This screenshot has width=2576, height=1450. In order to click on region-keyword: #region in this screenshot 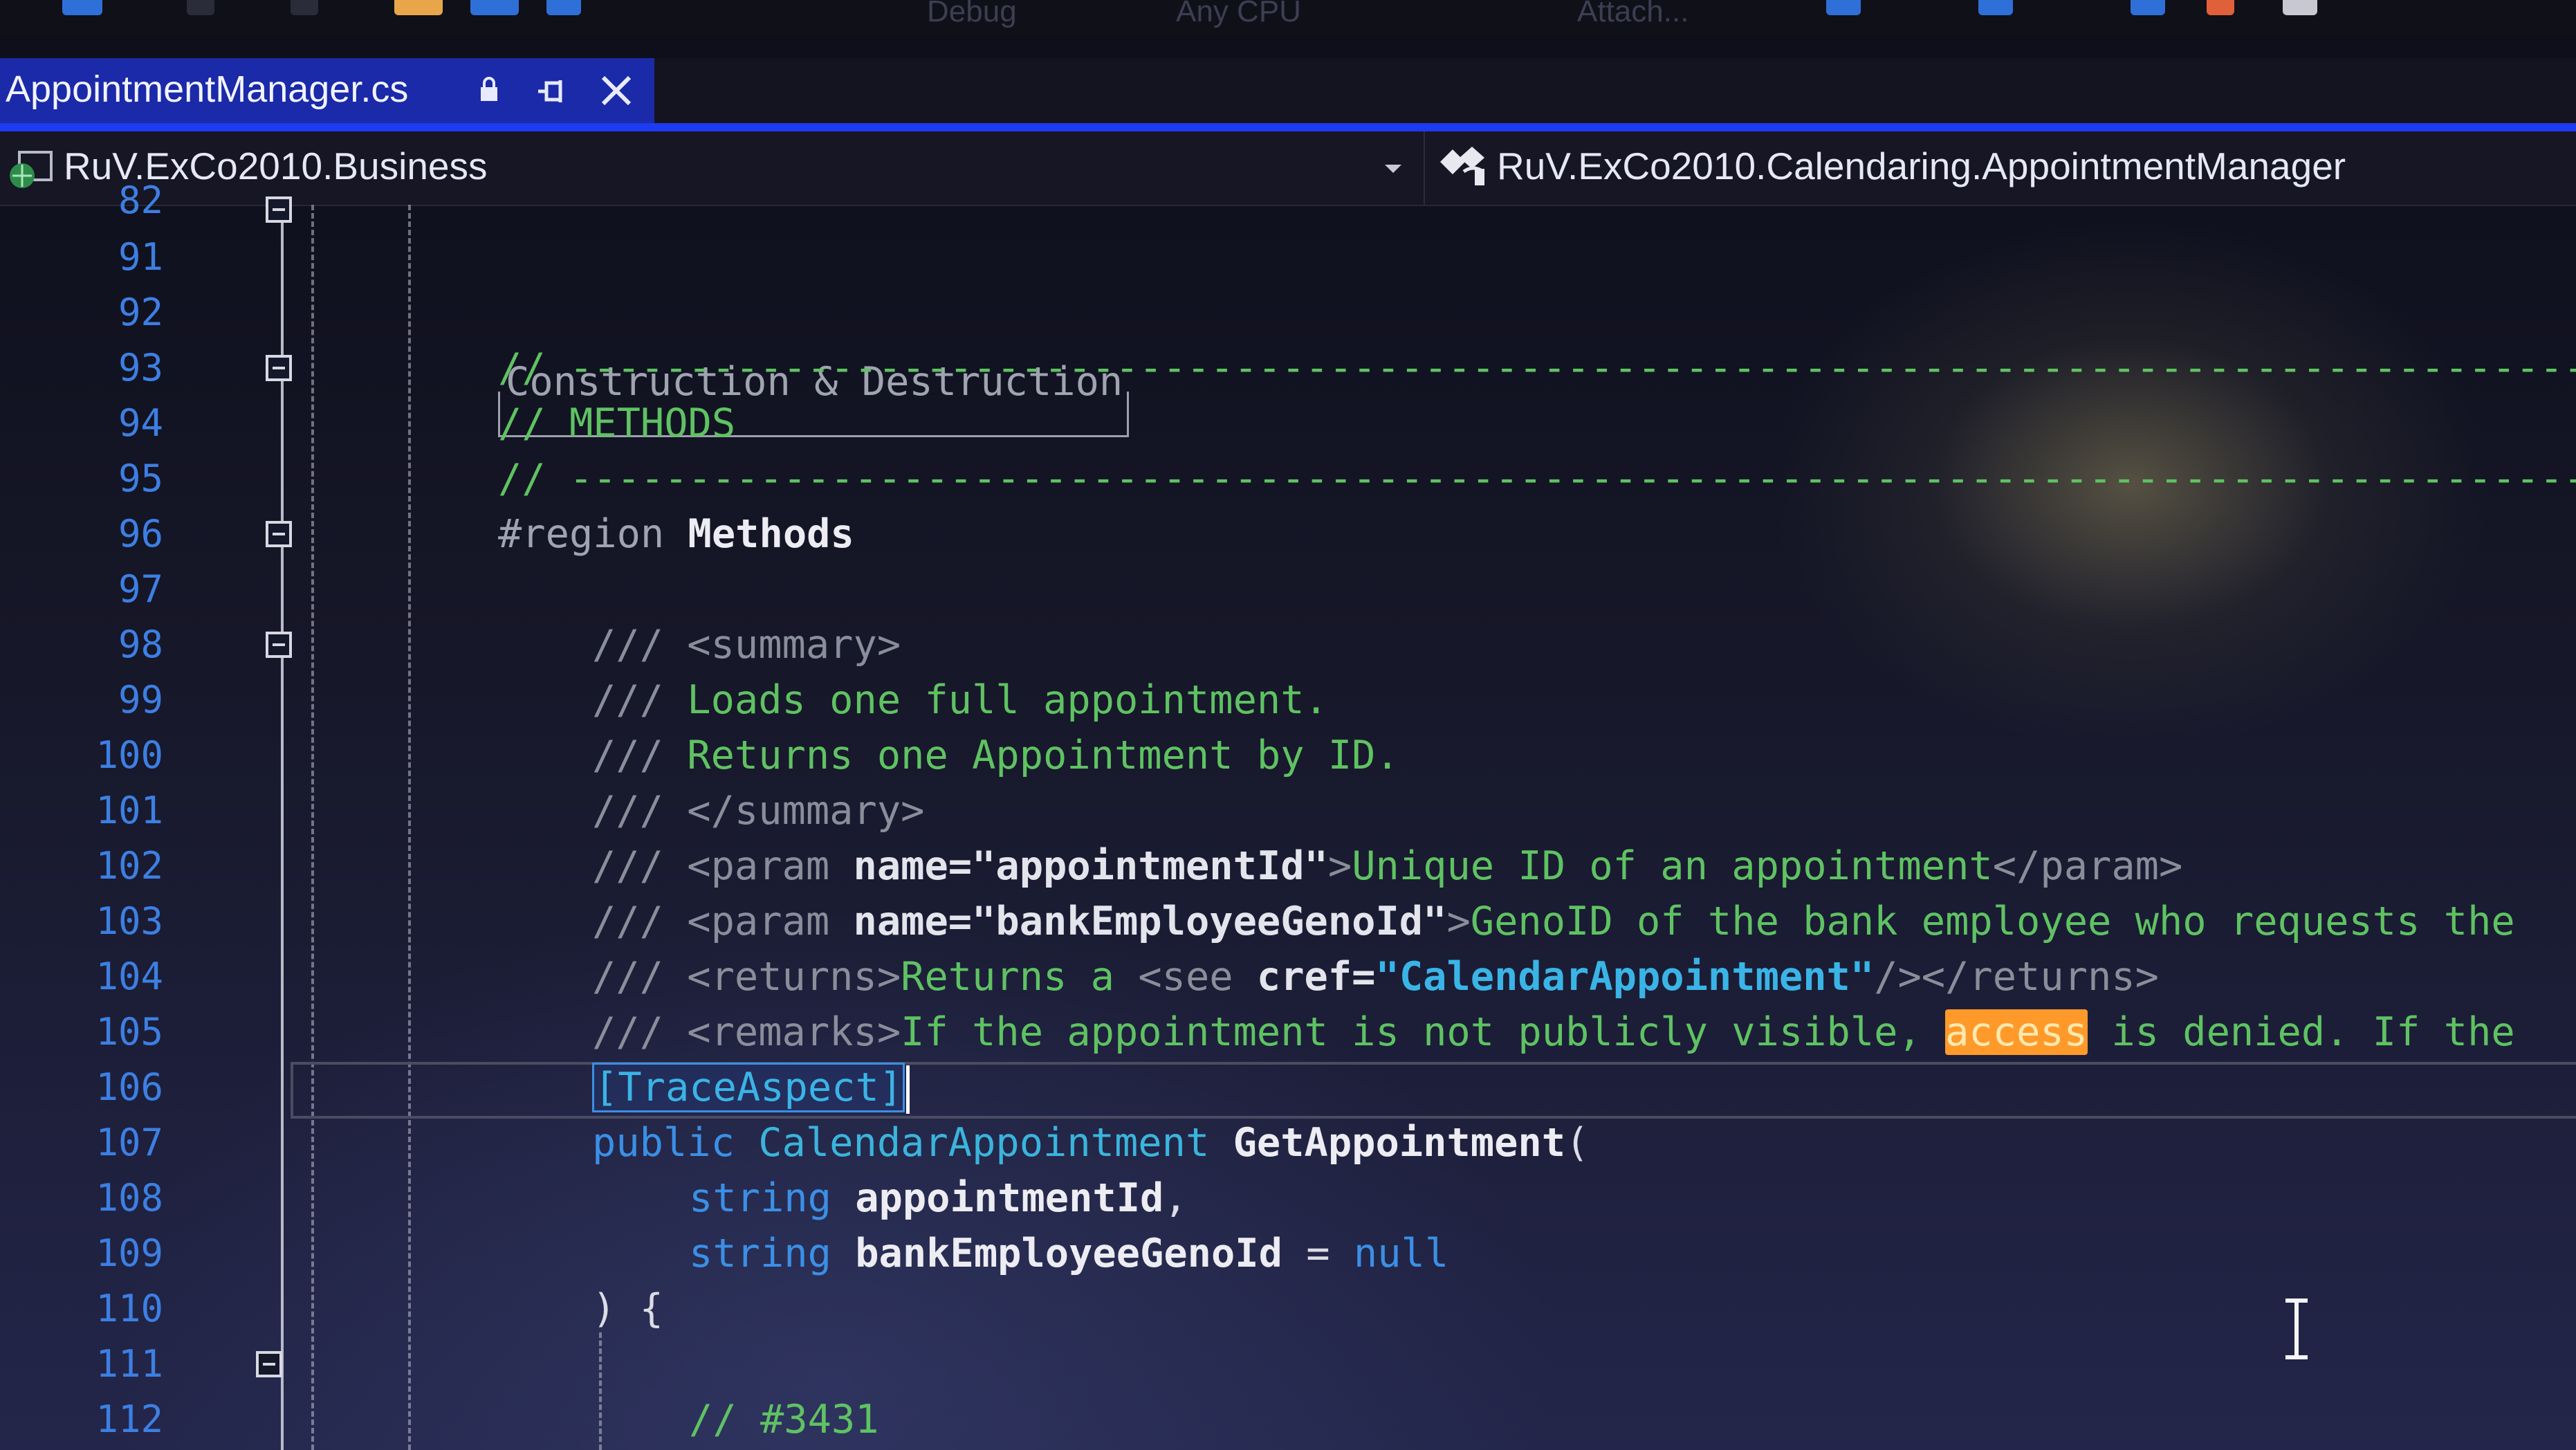, I will do `click(581, 534)`.